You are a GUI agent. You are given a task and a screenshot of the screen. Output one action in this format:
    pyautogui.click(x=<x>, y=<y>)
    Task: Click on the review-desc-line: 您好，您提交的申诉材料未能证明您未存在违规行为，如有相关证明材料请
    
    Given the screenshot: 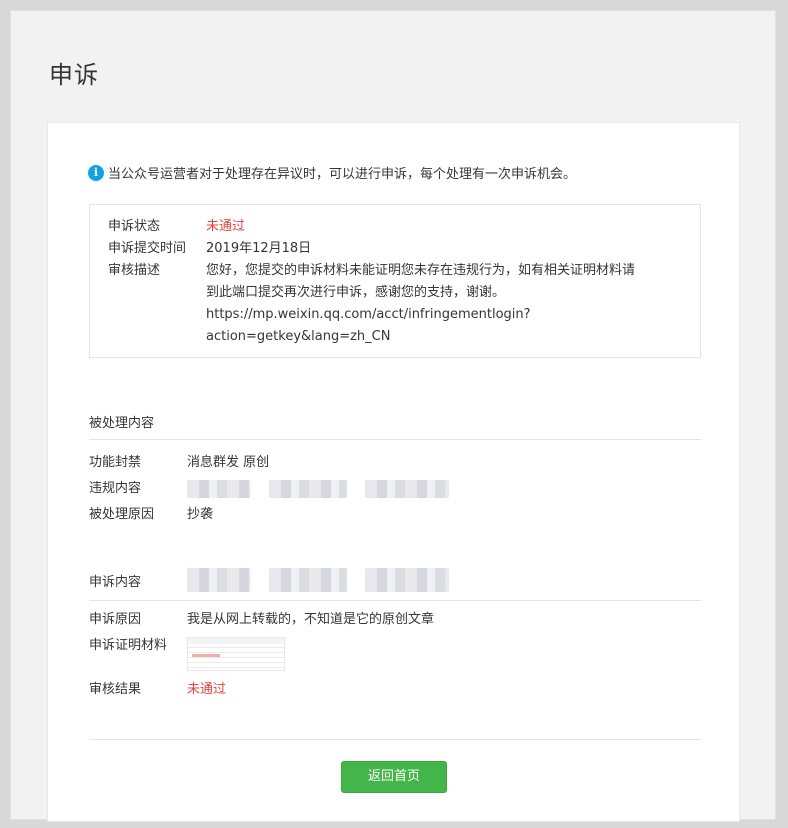 What is the action you would take?
    pyautogui.click(x=421, y=270)
    